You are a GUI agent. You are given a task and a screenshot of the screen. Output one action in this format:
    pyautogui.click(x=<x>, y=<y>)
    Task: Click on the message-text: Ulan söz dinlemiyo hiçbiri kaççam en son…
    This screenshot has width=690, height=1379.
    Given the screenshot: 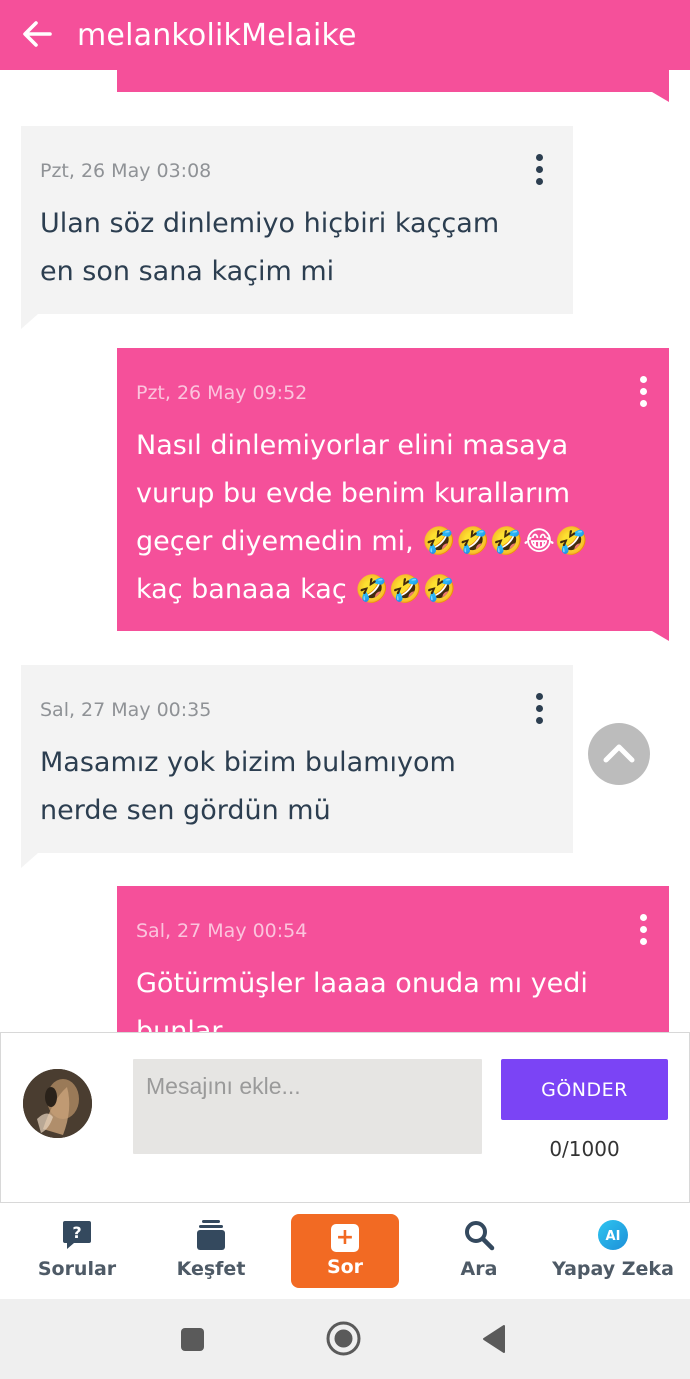 What is the action you would take?
    pyautogui.click(x=270, y=247)
    